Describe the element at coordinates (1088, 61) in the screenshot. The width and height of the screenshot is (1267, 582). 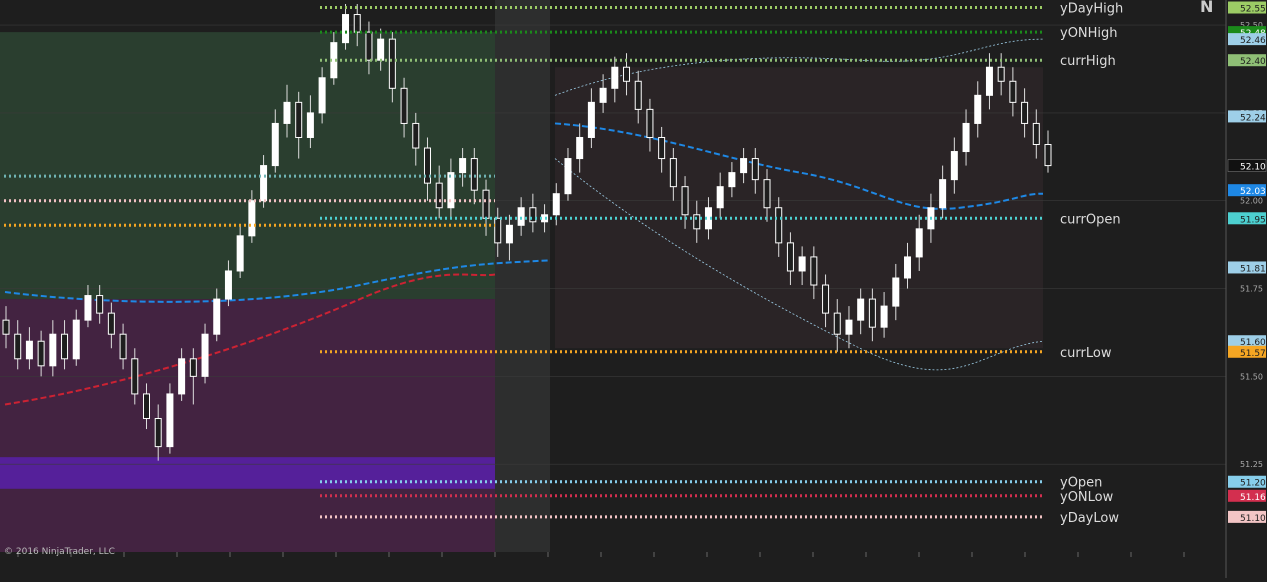
I see `level-label: currHigh` at that location.